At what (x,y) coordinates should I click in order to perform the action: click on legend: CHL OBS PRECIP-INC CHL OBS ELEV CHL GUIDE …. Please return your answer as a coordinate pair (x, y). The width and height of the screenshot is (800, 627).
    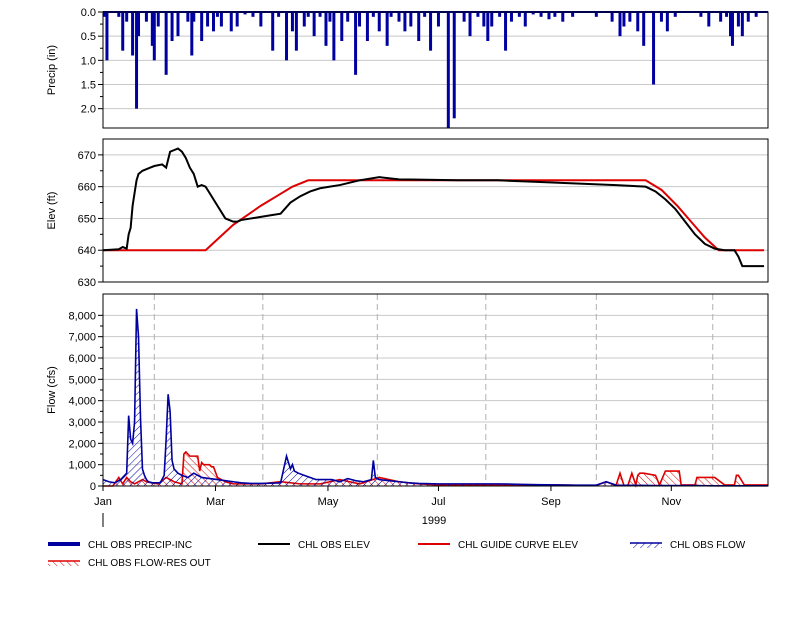
    Looking at the image, I should click on (397, 554).